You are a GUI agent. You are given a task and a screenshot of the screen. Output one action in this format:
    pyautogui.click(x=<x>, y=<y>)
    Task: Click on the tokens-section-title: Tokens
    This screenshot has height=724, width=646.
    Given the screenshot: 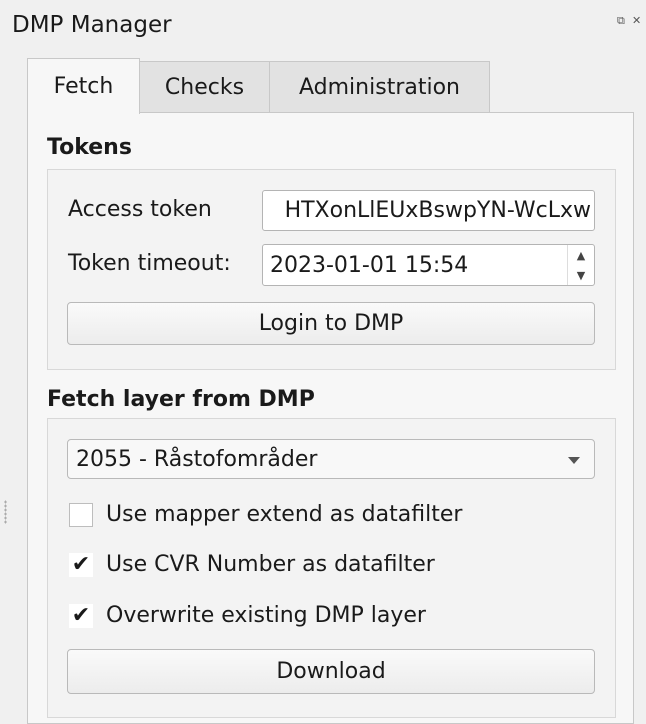 What is the action you would take?
    pyautogui.click(x=89, y=147)
    